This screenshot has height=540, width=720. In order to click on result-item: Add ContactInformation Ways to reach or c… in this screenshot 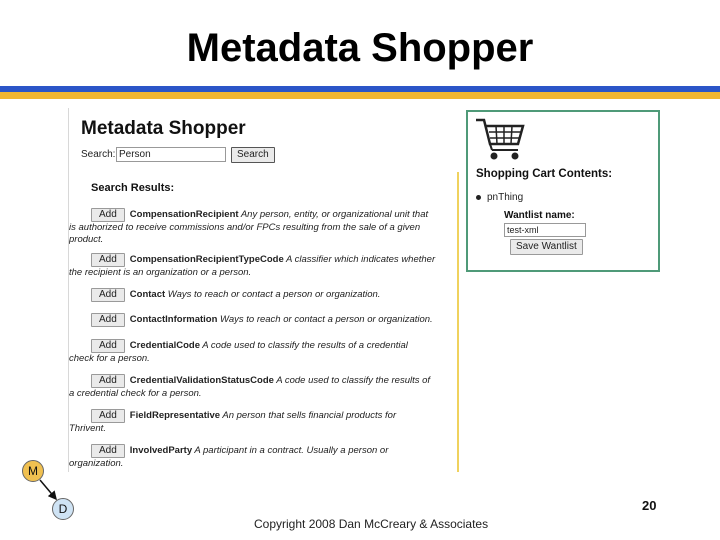, I will do `click(271, 320)`.